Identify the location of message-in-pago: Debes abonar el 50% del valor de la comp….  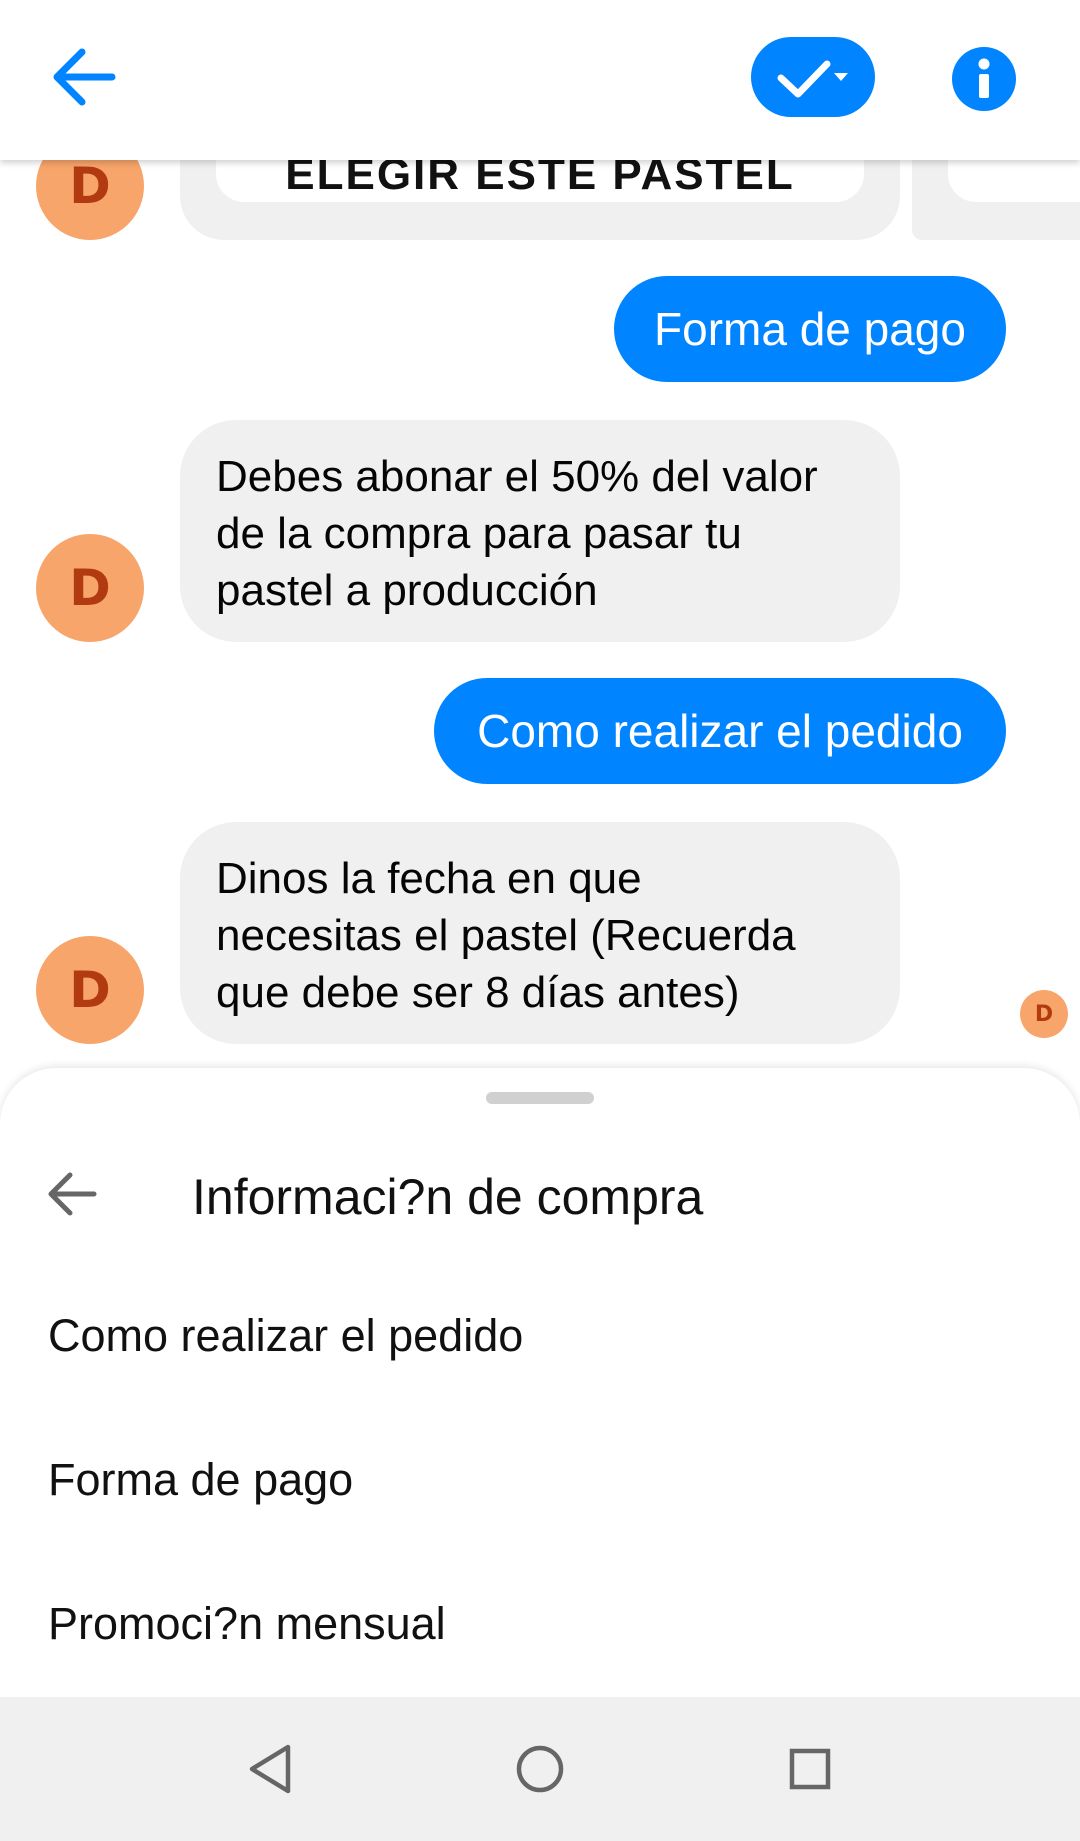
(540, 531).